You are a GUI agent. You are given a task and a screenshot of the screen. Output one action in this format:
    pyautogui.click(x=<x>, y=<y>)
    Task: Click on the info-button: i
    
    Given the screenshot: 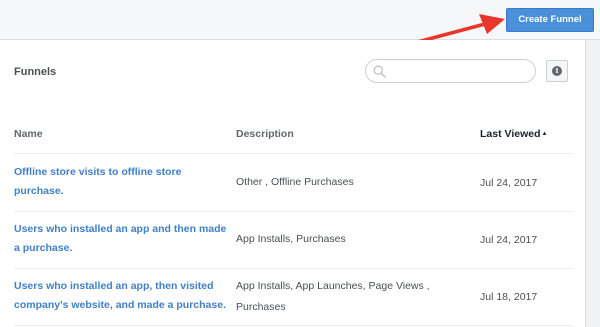 What is the action you would take?
    pyautogui.click(x=557, y=71)
    